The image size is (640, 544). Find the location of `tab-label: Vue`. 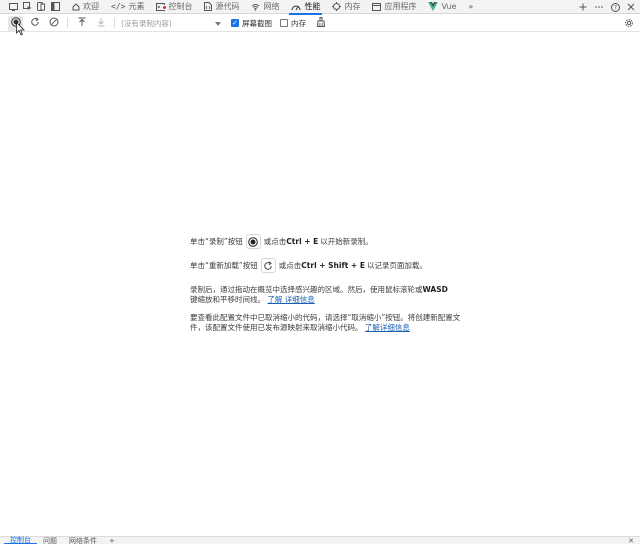

tab-label: Vue is located at coordinates (449, 6).